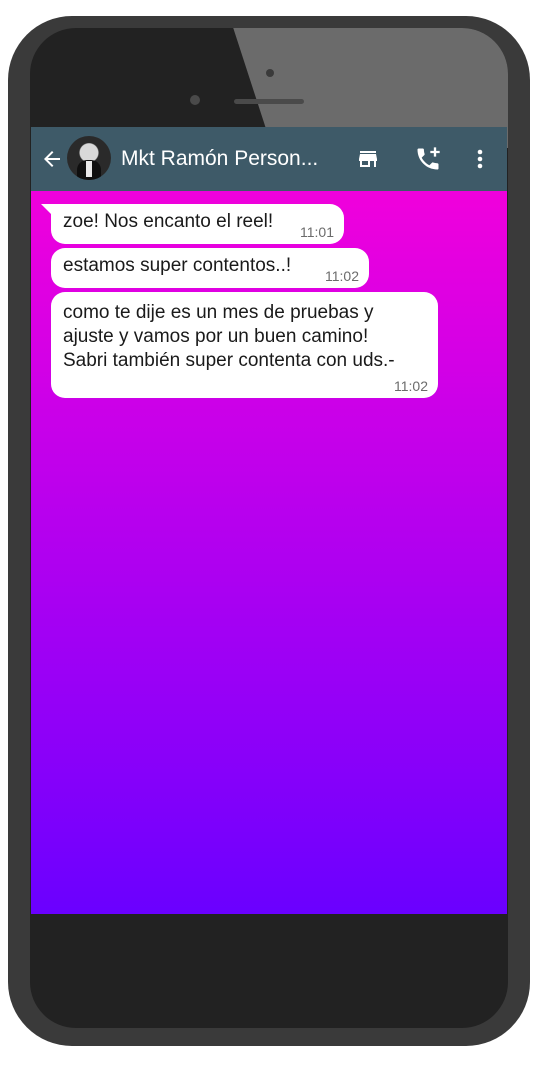  Describe the element at coordinates (480, 159) in the screenshot. I see `more-vert-icon` at that location.